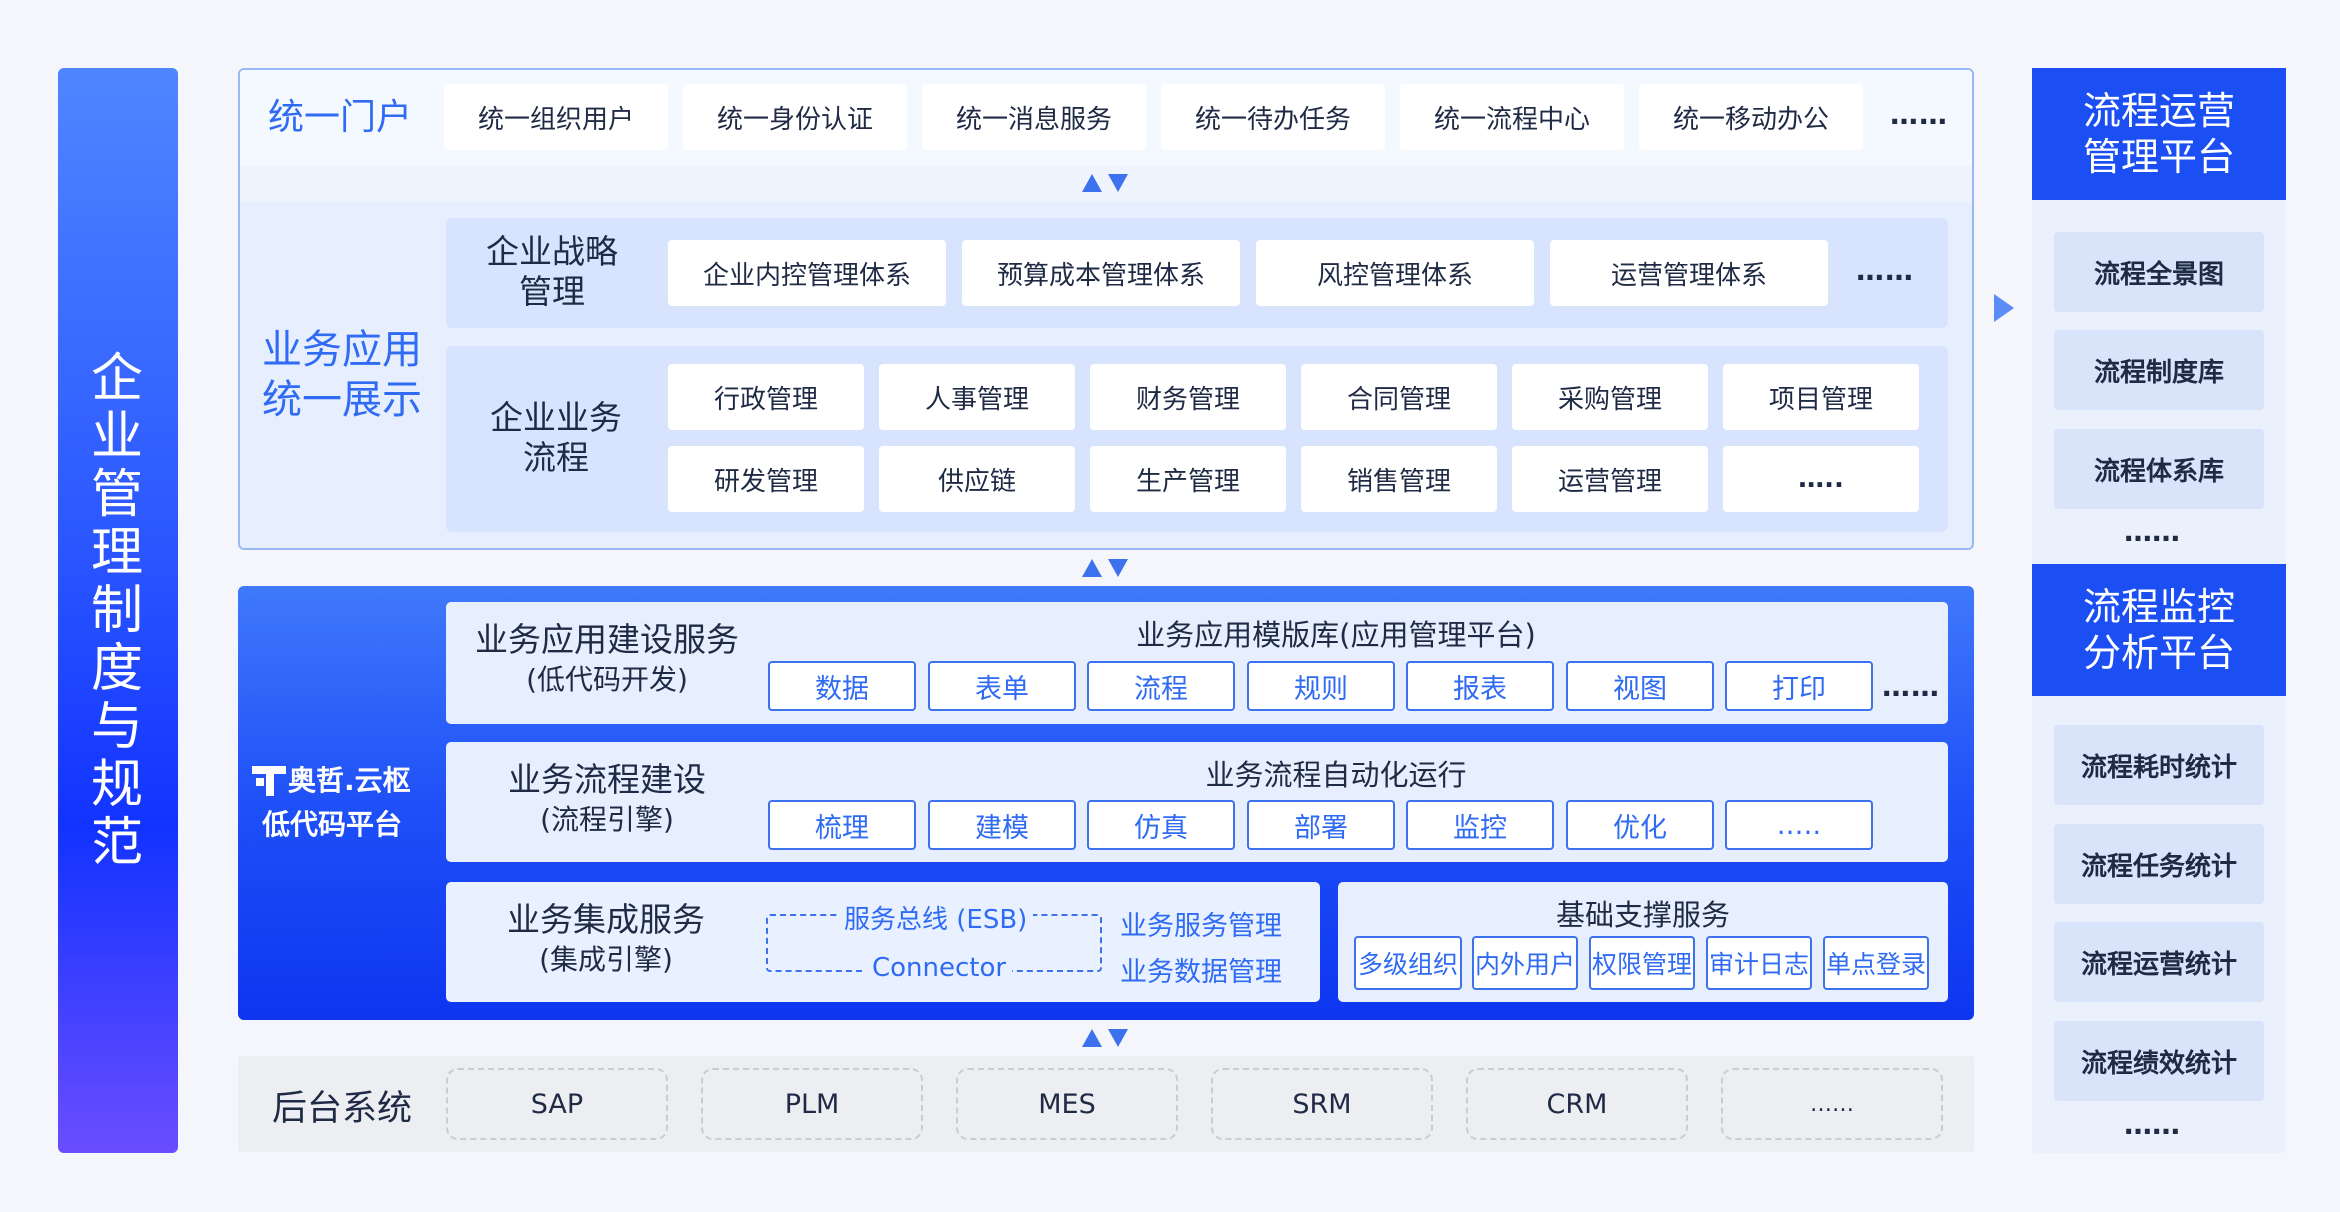 This screenshot has height=1212, width=2340. I want to click on process-item: 项目管理, so click(1821, 397).